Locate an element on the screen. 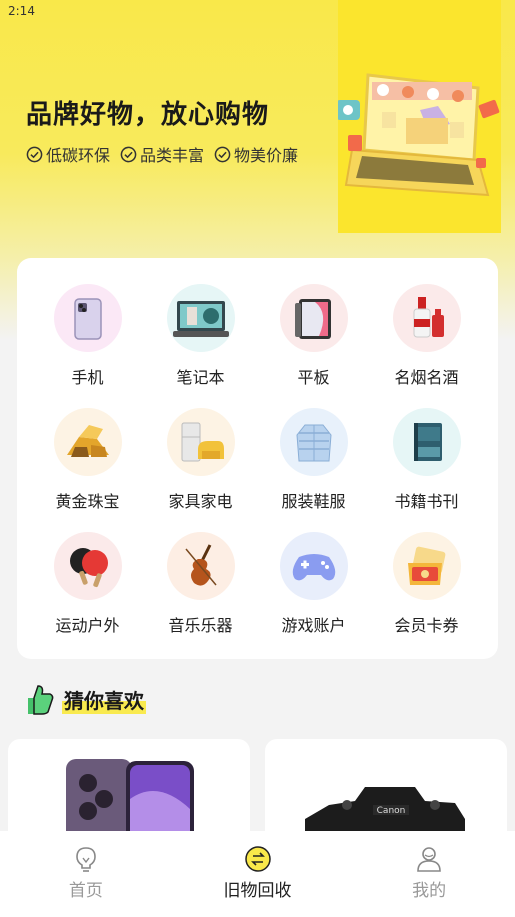 This screenshot has width=515, height=917. category-label: 服装鞋服 is located at coordinates (313, 501).